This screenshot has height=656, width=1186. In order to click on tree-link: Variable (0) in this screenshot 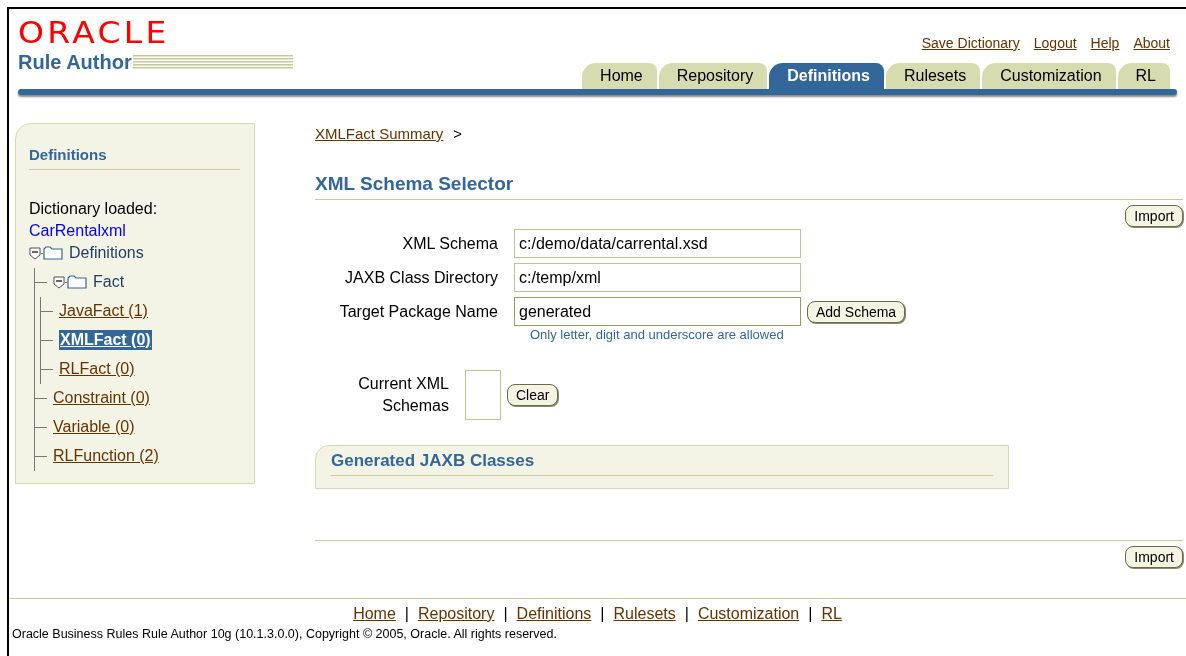, I will do `click(94, 427)`.